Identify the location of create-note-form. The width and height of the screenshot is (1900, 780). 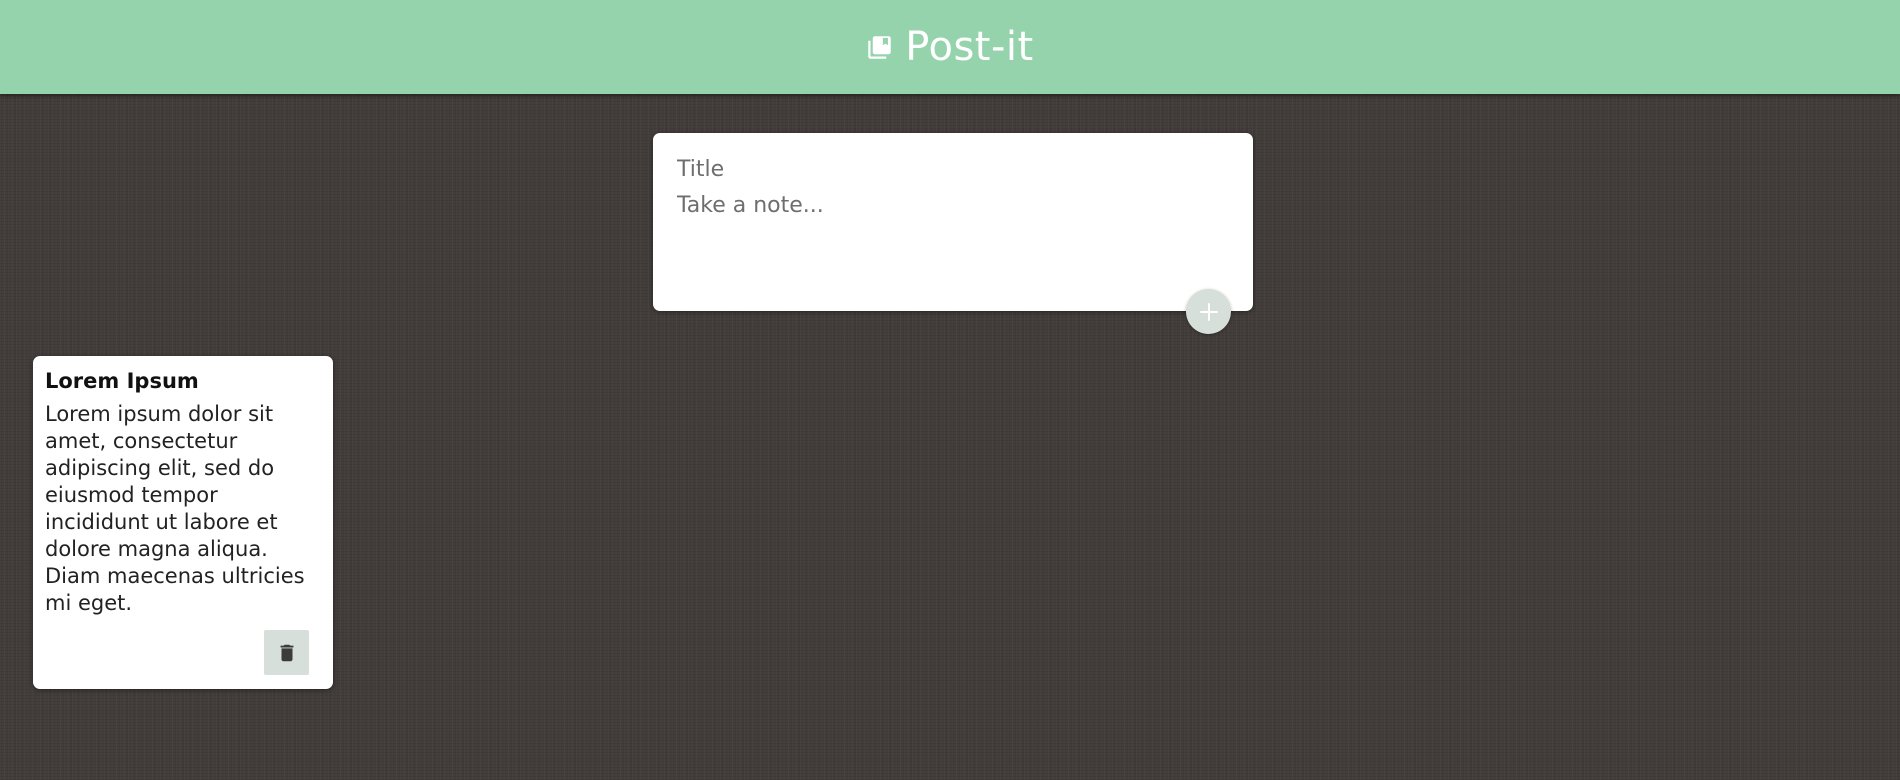
(953, 222).